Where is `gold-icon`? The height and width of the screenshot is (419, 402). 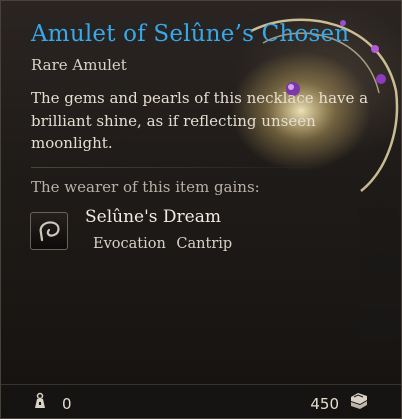
gold-icon is located at coordinates (359, 401).